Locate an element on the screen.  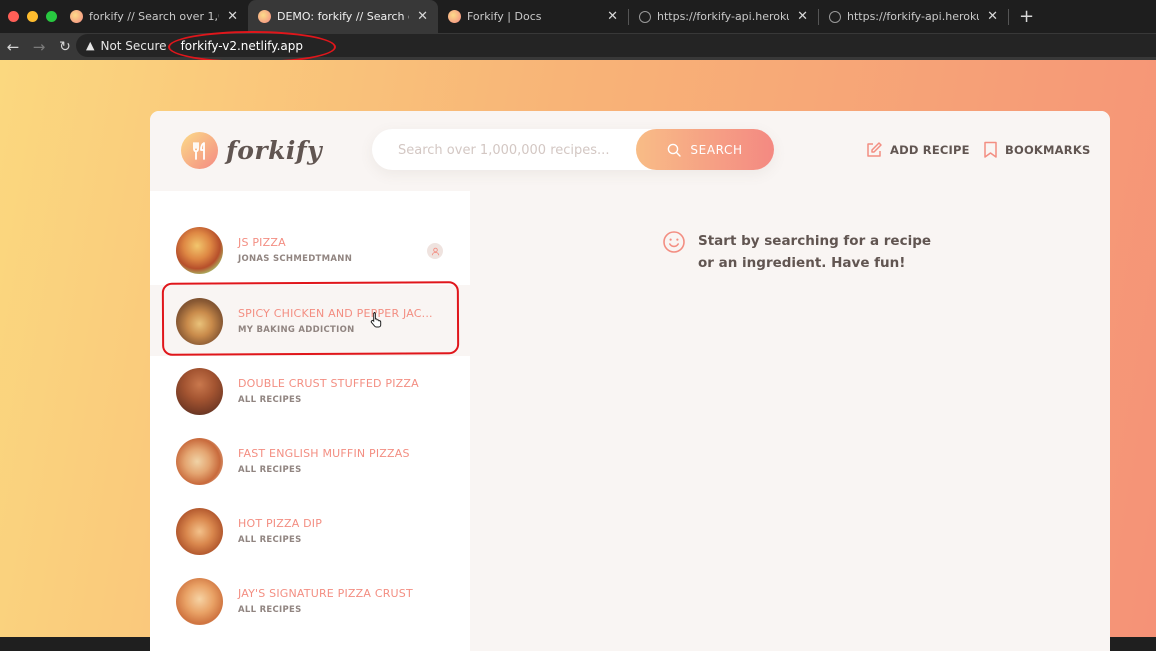
browser-tab-active: DEMO: forkify // Search over 1,0 ✕ is located at coordinates (343, 16).